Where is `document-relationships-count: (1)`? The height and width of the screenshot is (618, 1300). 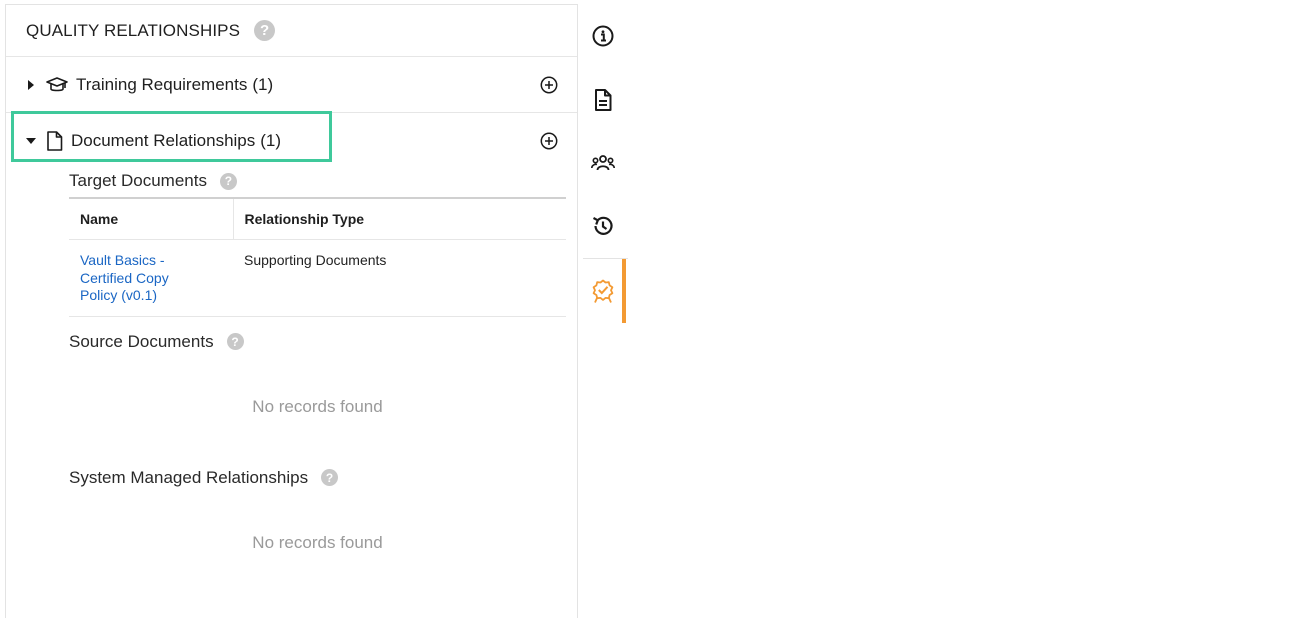
document-relationships-count: (1) is located at coordinates (271, 140).